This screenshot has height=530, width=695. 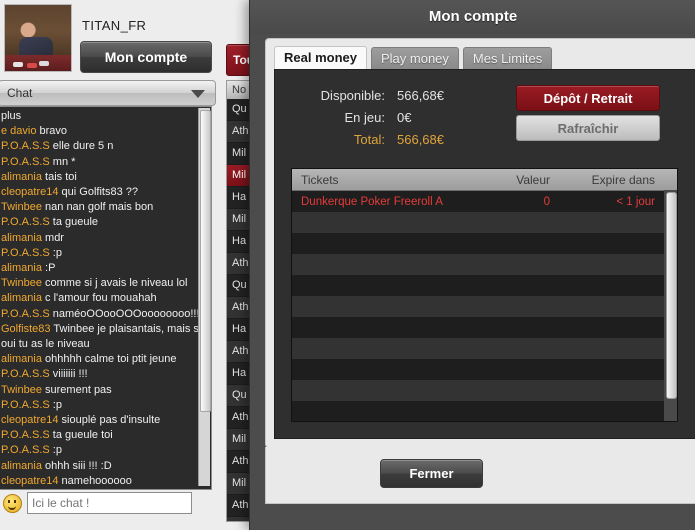 I want to click on tickets-table-header: Tickets Valeur Expire dans, so click(x=484, y=180).